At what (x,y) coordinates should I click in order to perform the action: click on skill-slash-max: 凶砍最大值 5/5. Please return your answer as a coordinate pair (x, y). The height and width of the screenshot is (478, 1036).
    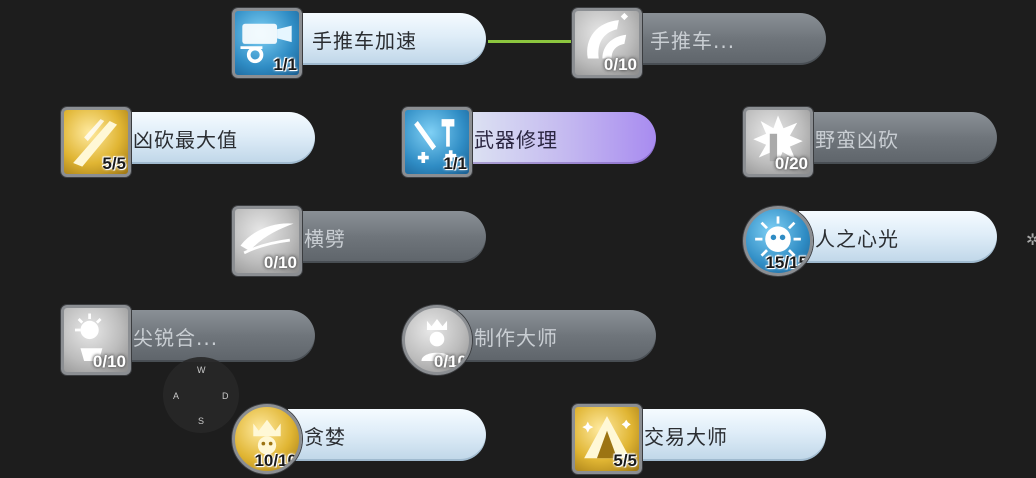
    Looking at the image, I should click on (190, 142).